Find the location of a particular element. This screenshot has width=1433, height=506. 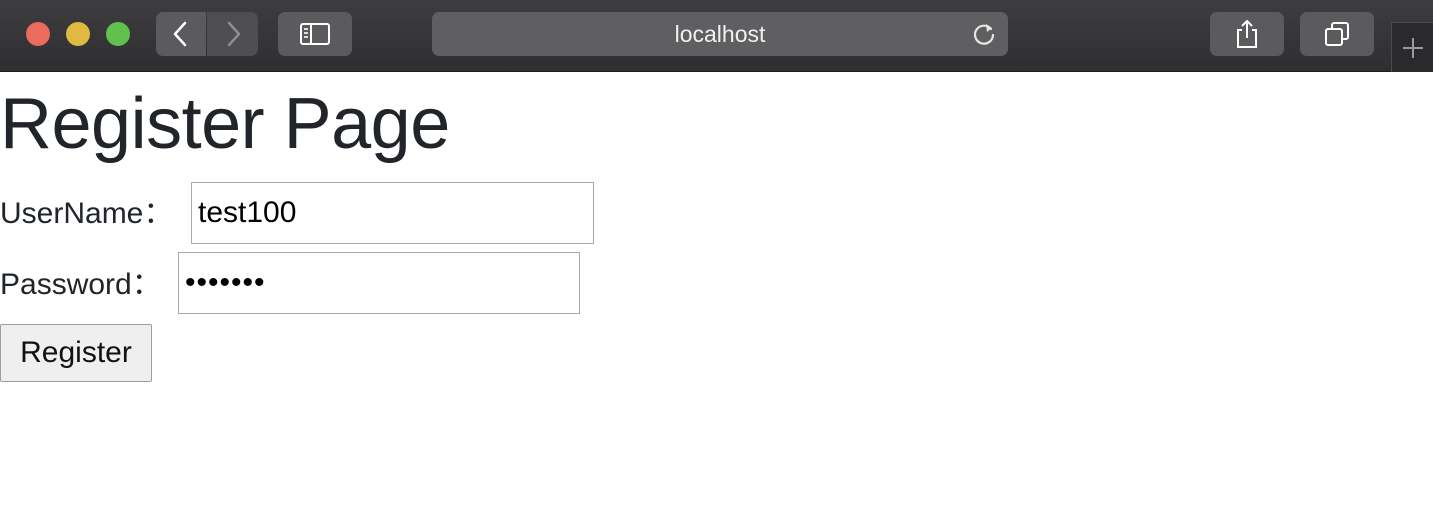

plus-icon is located at coordinates (1412, 47).